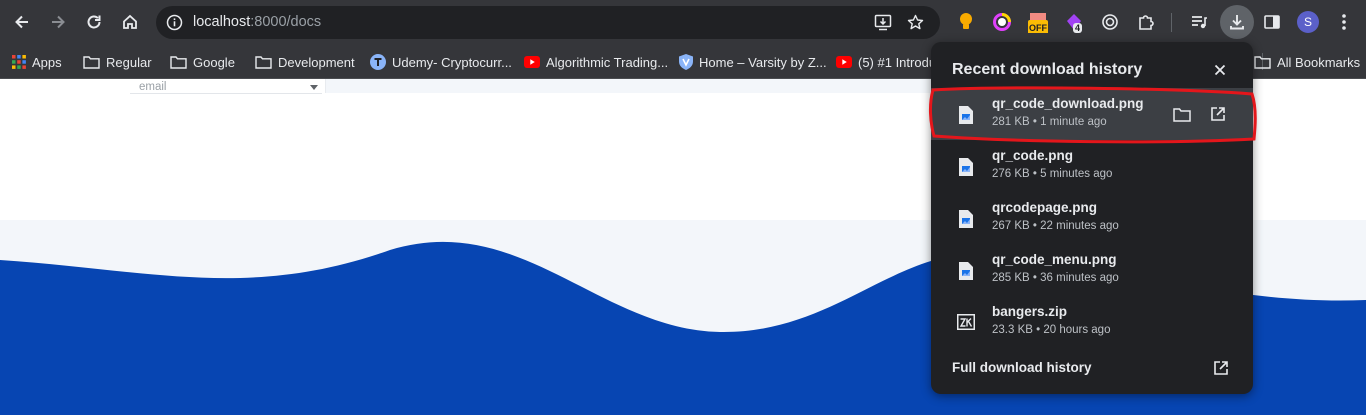  What do you see at coordinates (883, 22) in the screenshot?
I see `install-app-icon` at bounding box center [883, 22].